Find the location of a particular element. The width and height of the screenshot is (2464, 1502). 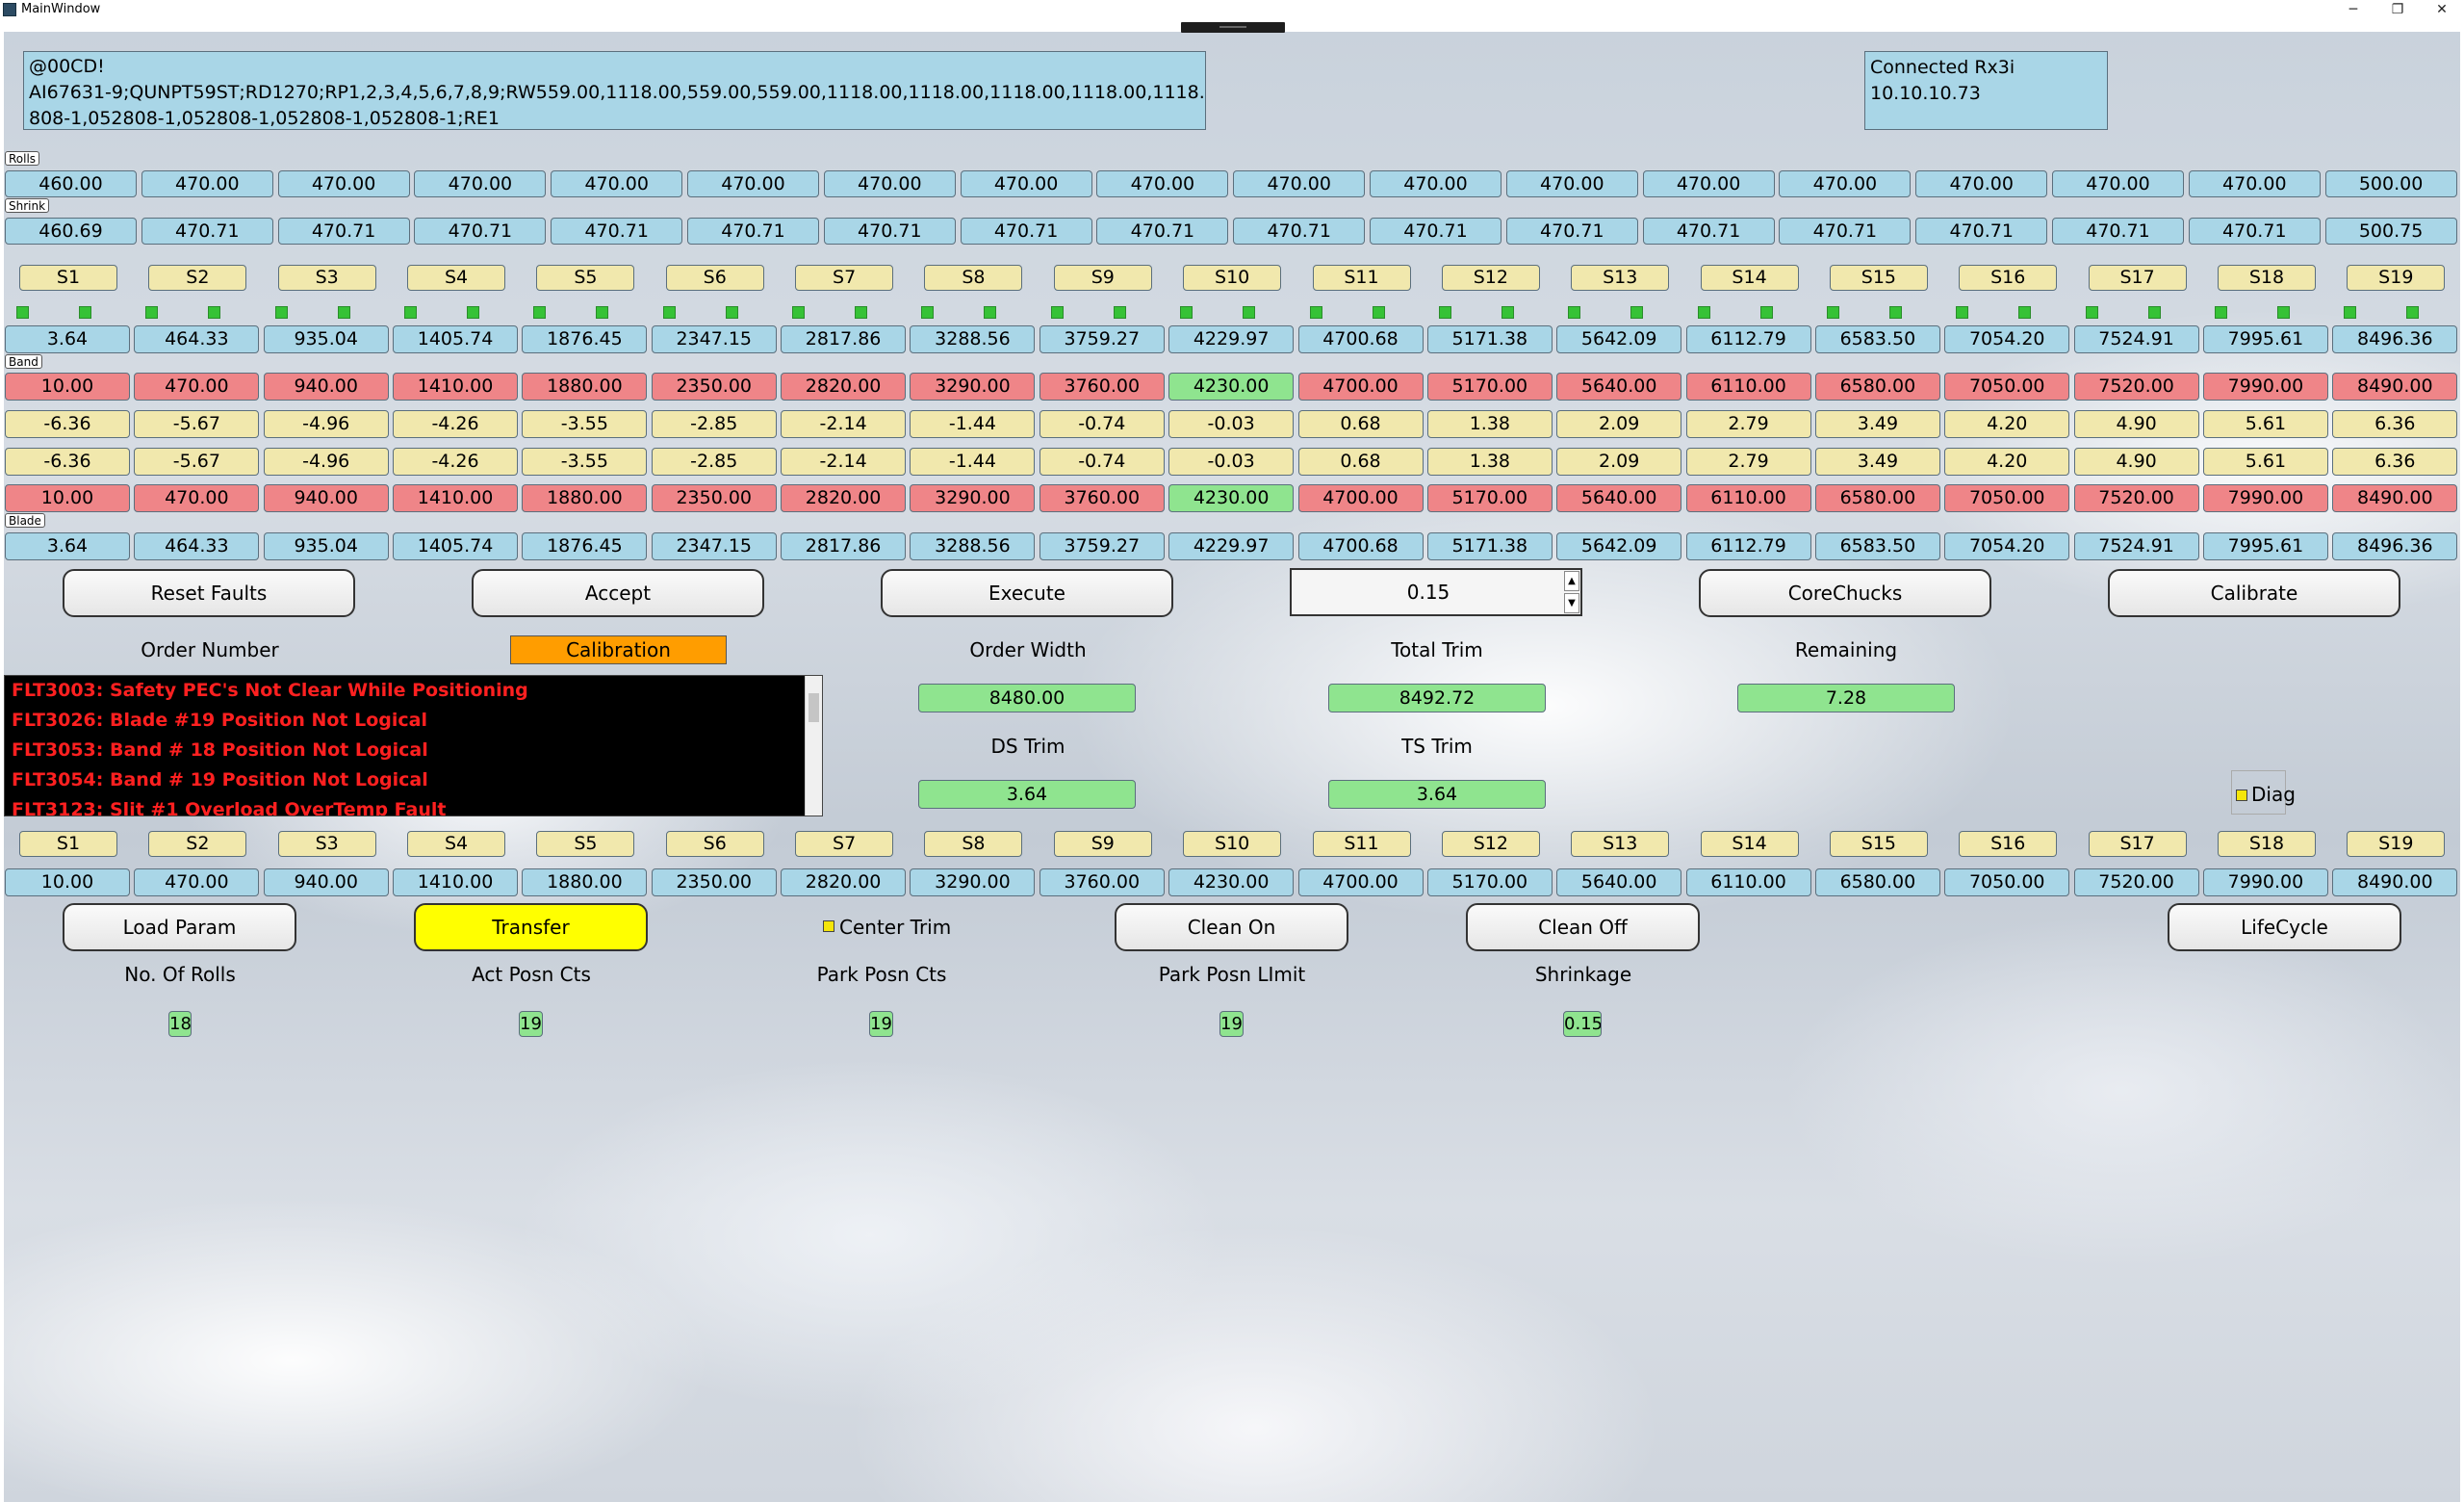

band-target-field: 940.00 is located at coordinates (326, 387).